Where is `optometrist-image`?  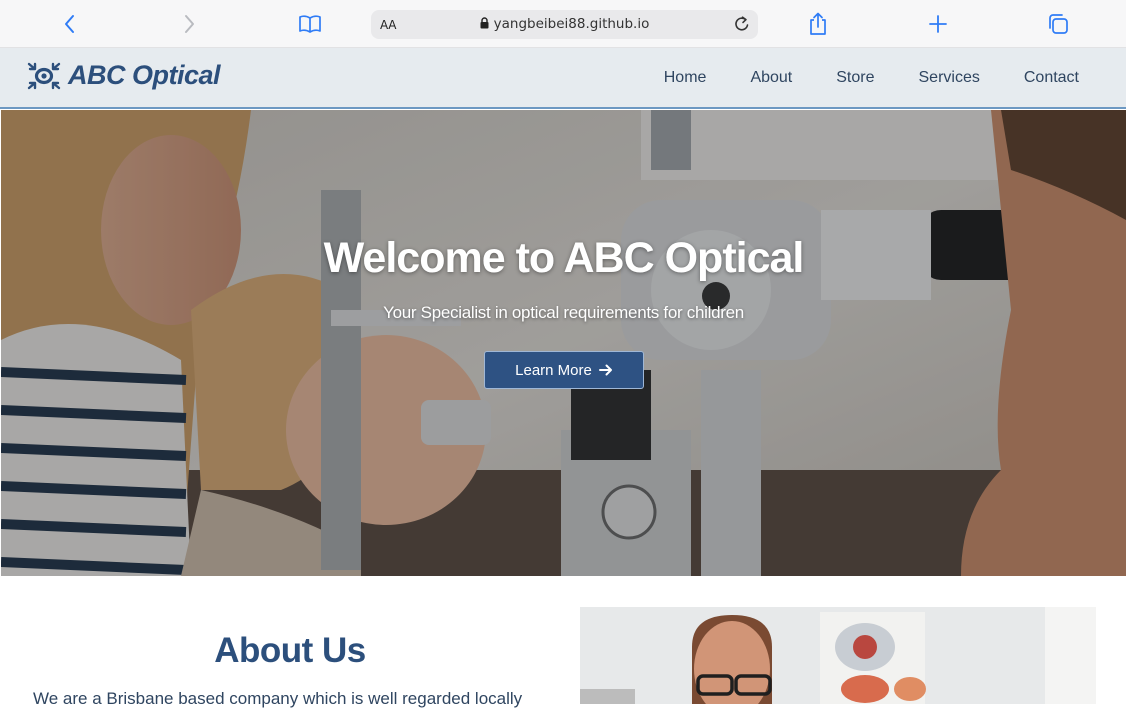 optometrist-image is located at coordinates (838, 655).